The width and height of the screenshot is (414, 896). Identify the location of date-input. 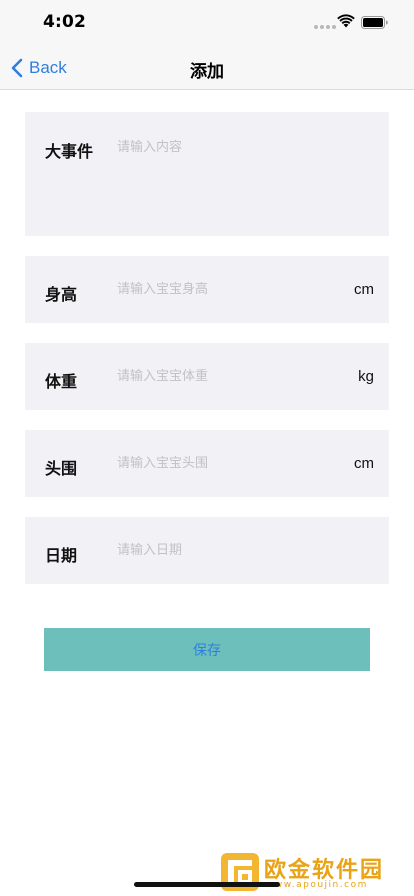
(217, 550).